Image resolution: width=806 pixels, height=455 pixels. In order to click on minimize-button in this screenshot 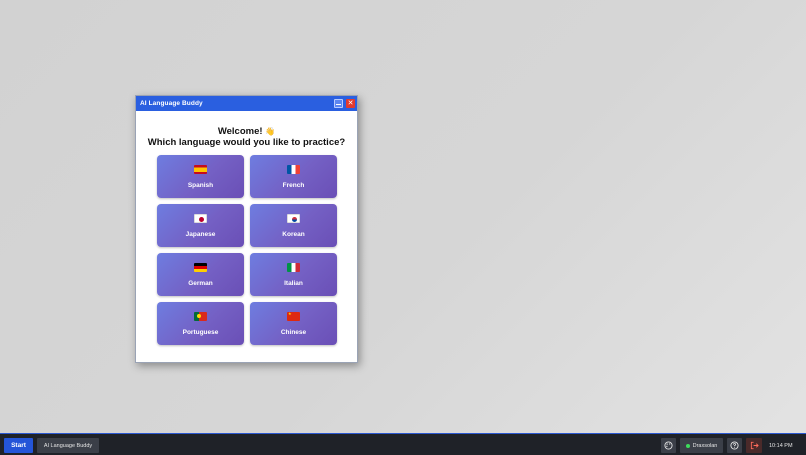, I will do `click(338, 103)`.